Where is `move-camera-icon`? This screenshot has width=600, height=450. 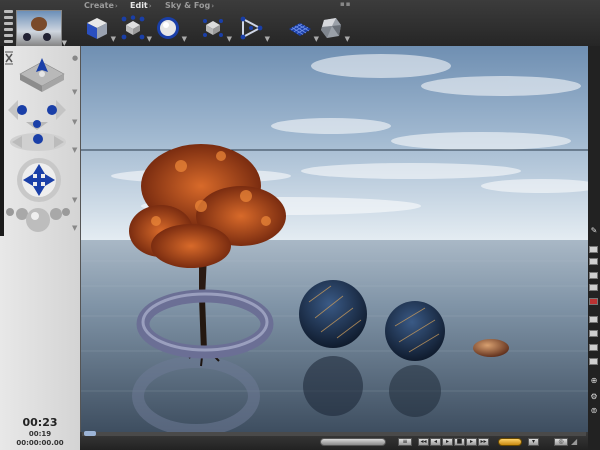 move-camera-icon is located at coordinates (37, 115).